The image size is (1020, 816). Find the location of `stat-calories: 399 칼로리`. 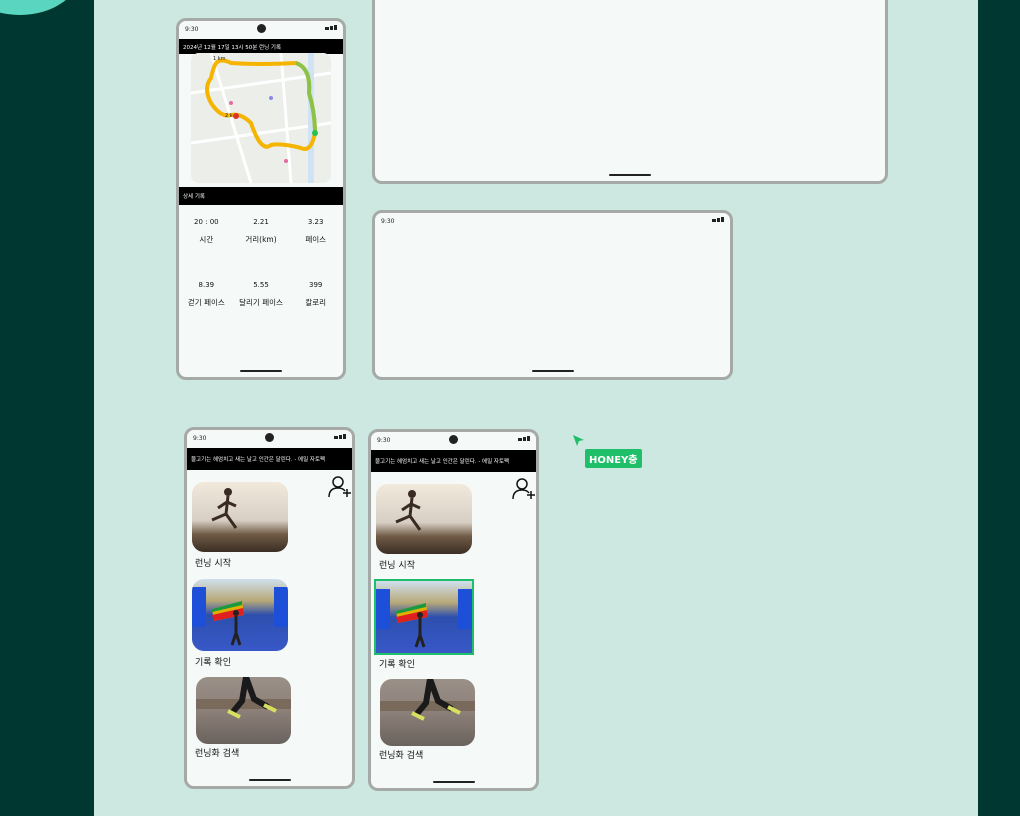

stat-calories: 399 칼로리 is located at coordinates (315, 294).